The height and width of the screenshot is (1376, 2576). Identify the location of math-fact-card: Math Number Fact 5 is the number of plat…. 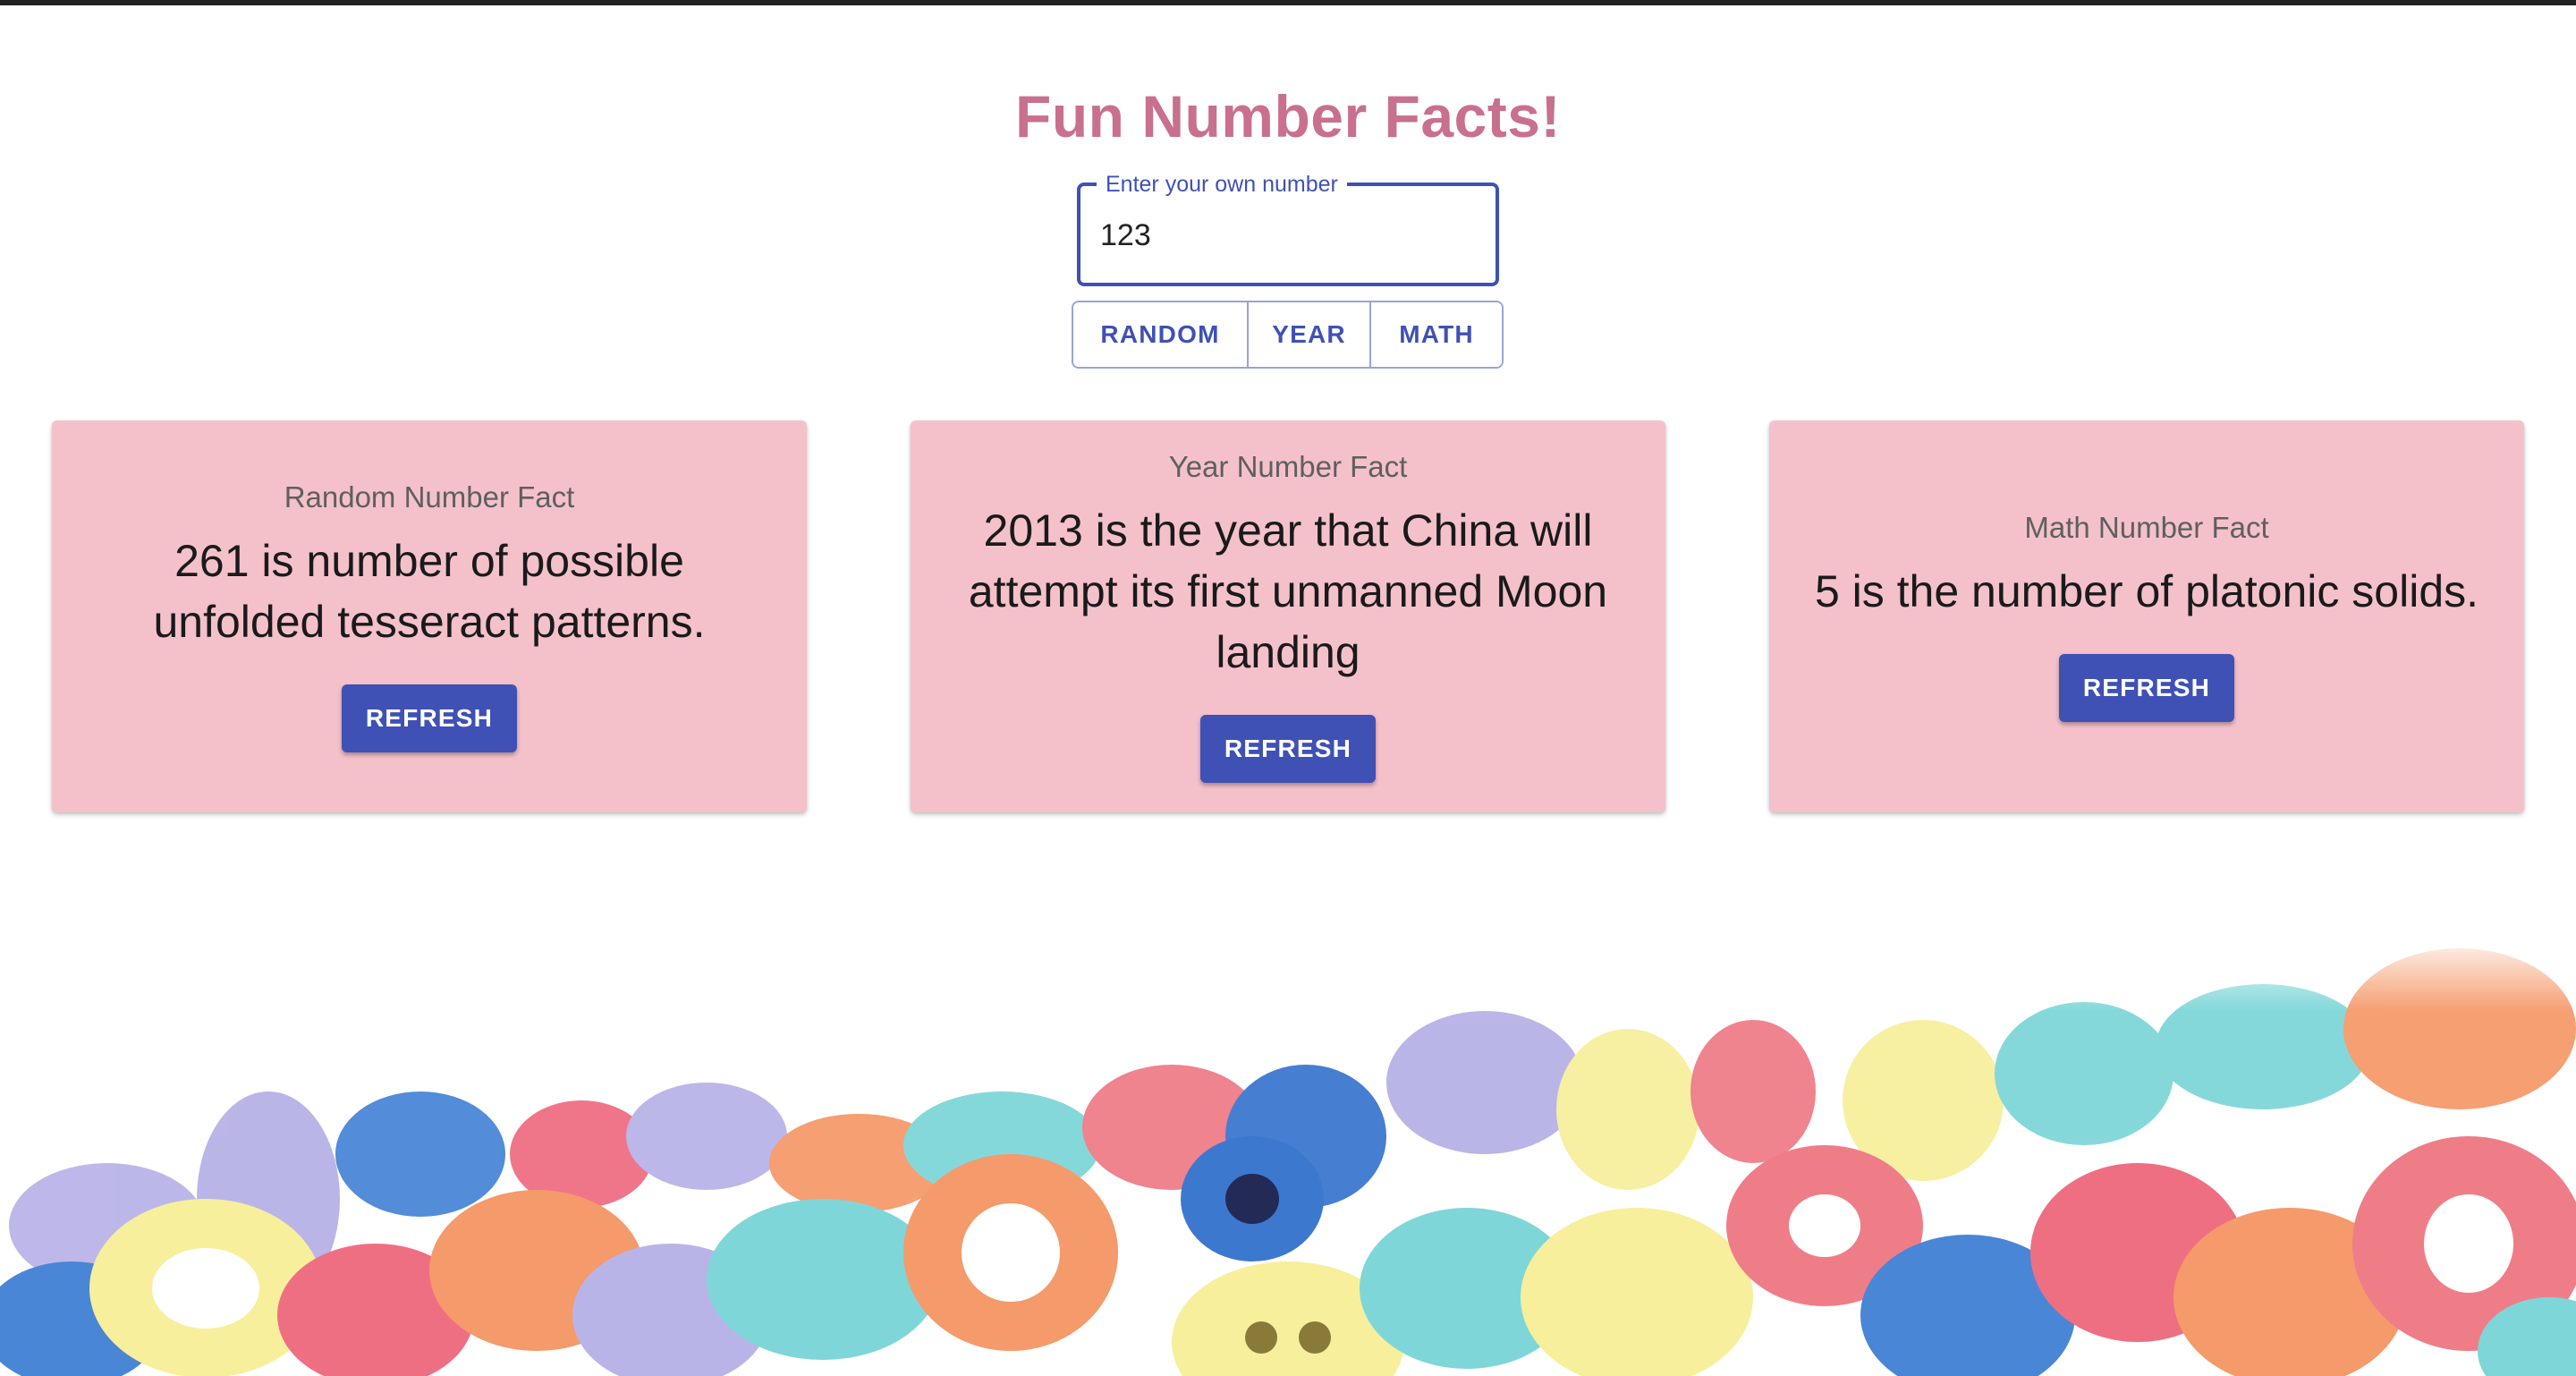
(2146, 616).